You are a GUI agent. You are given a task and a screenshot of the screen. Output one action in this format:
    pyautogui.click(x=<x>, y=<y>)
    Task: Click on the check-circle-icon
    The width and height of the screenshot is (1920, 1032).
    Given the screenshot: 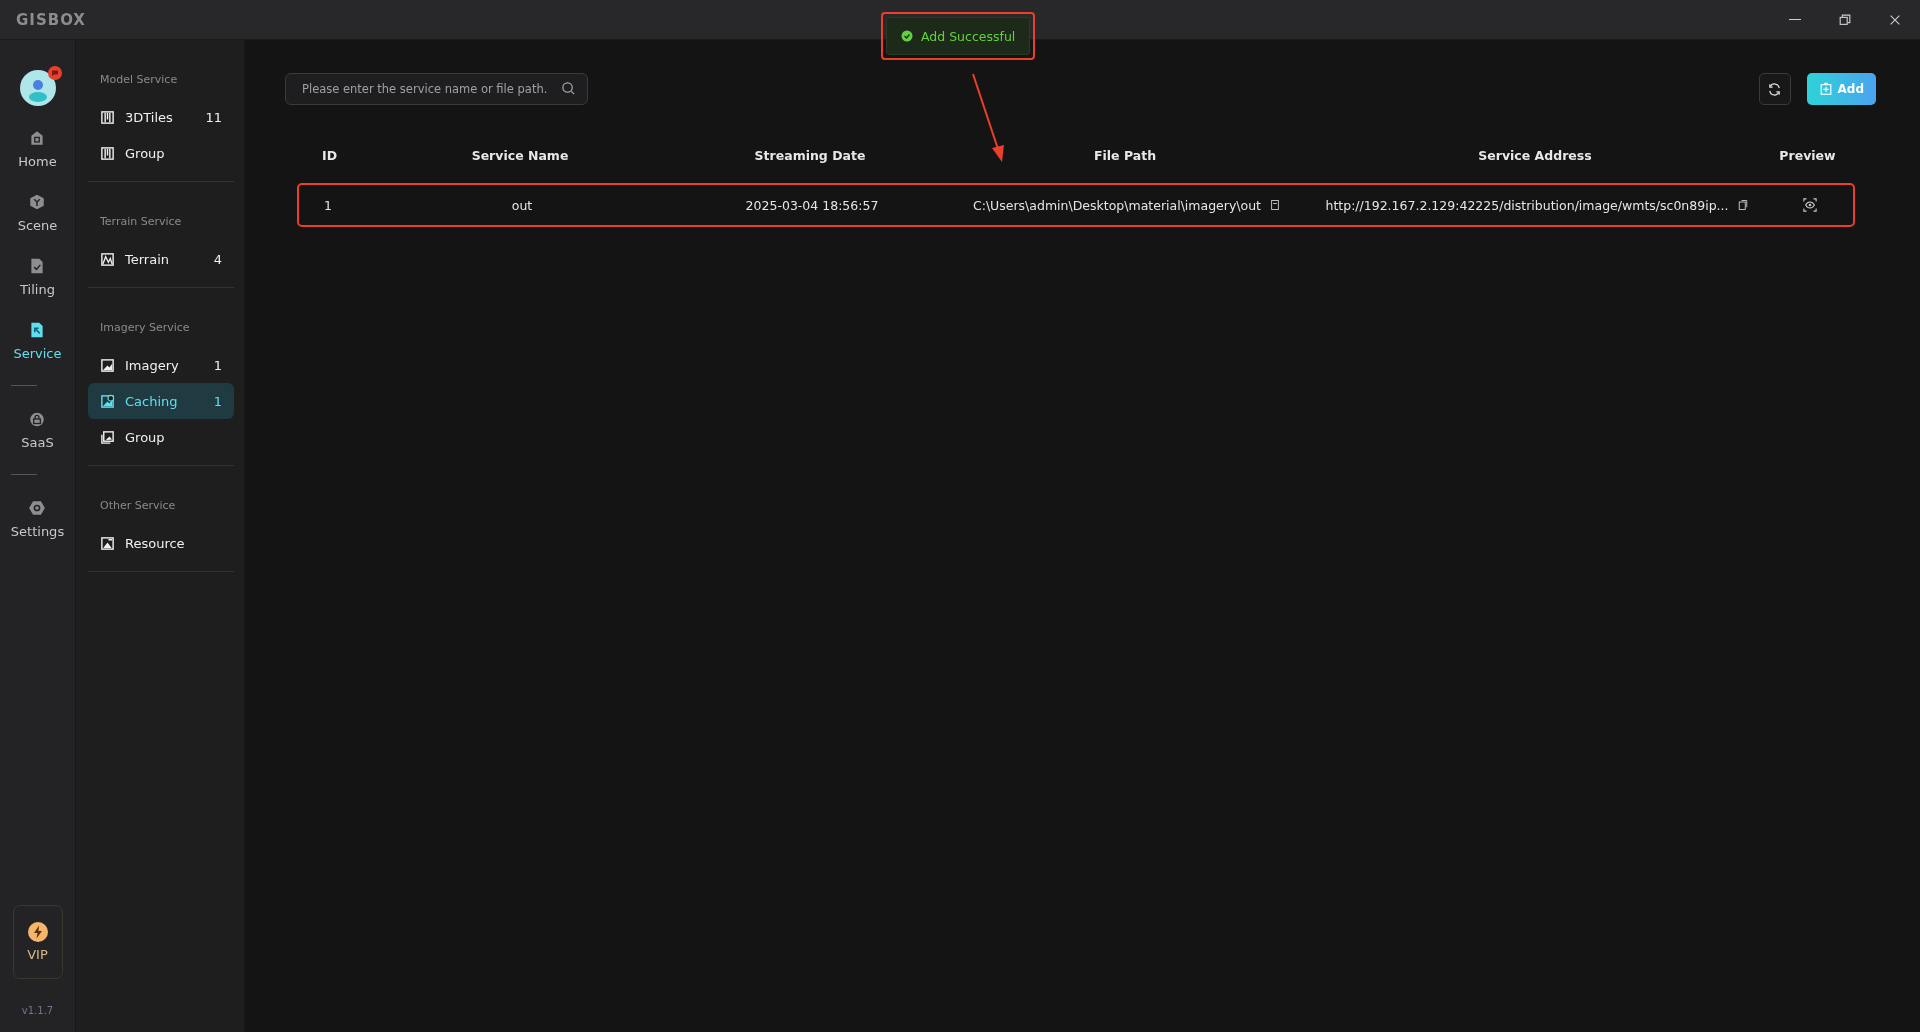 What is the action you would take?
    pyautogui.click(x=907, y=36)
    